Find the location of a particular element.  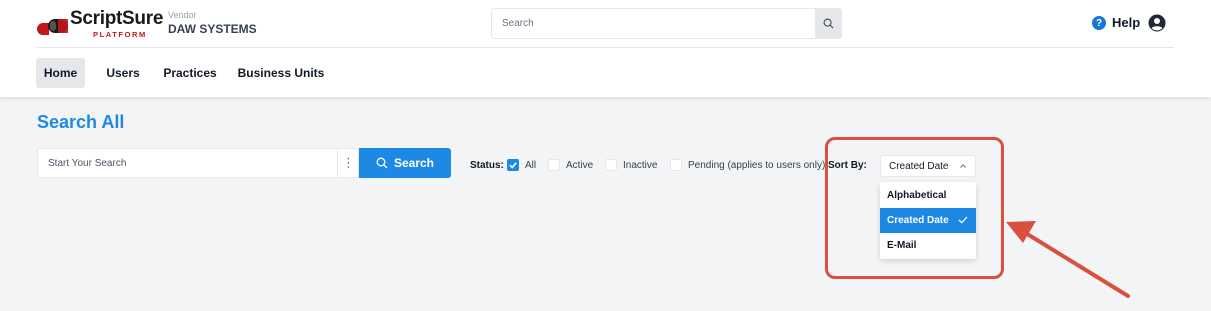

vendor-label: Vendor is located at coordinates (182, 15).